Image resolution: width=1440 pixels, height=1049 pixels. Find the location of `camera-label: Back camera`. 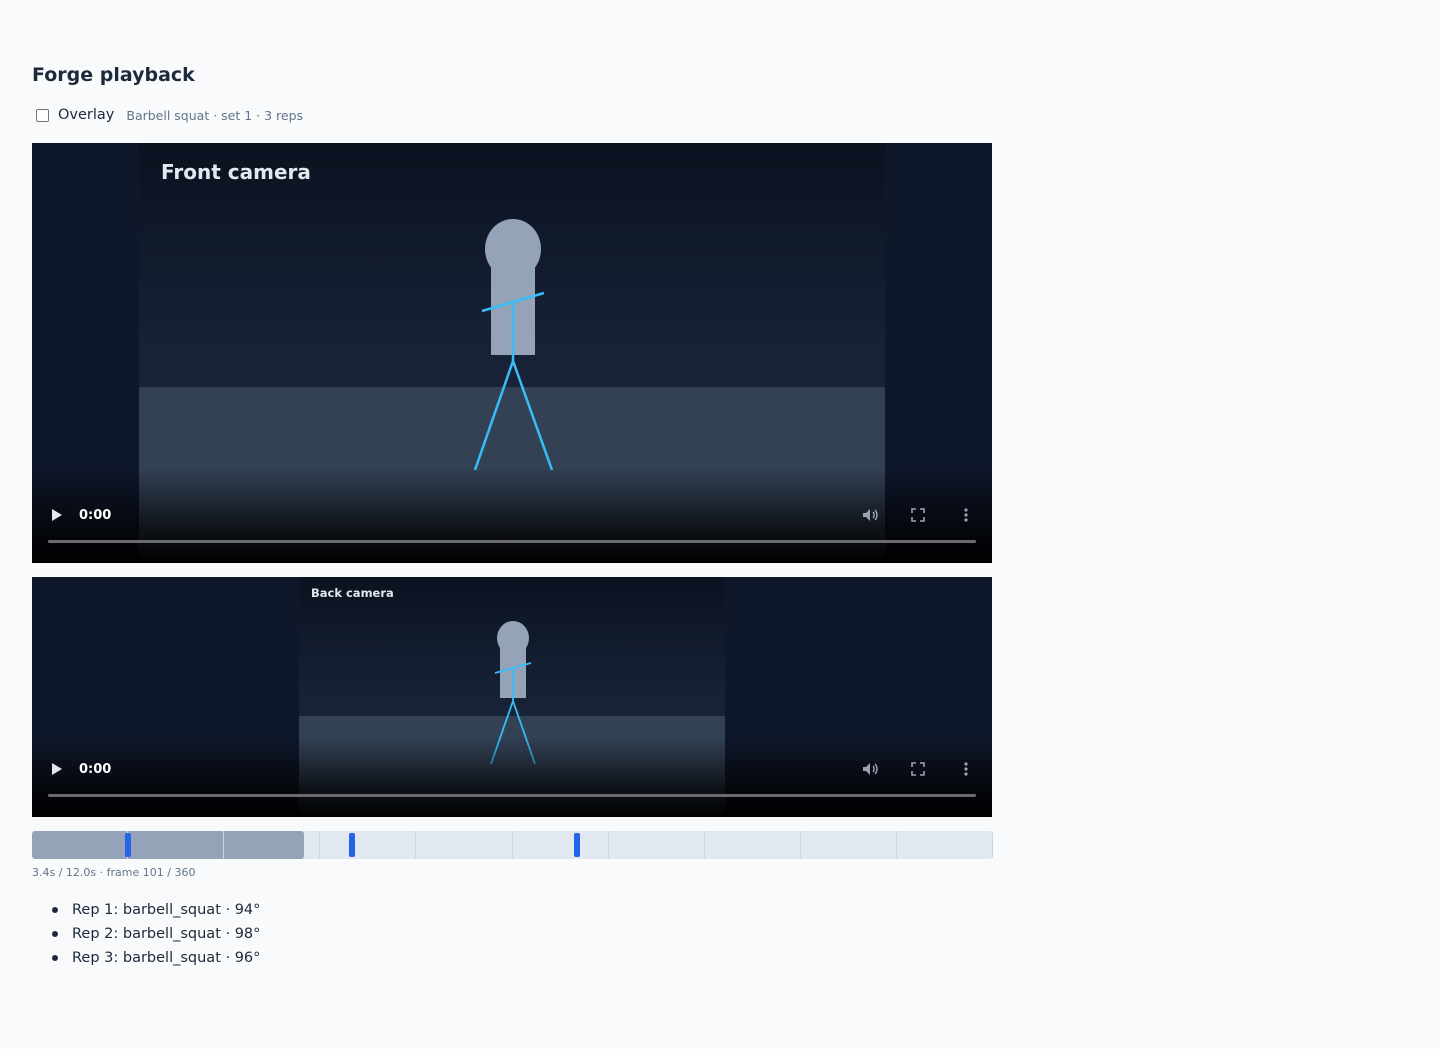

camera-label: Back camera is located at coordinates (352, 593).